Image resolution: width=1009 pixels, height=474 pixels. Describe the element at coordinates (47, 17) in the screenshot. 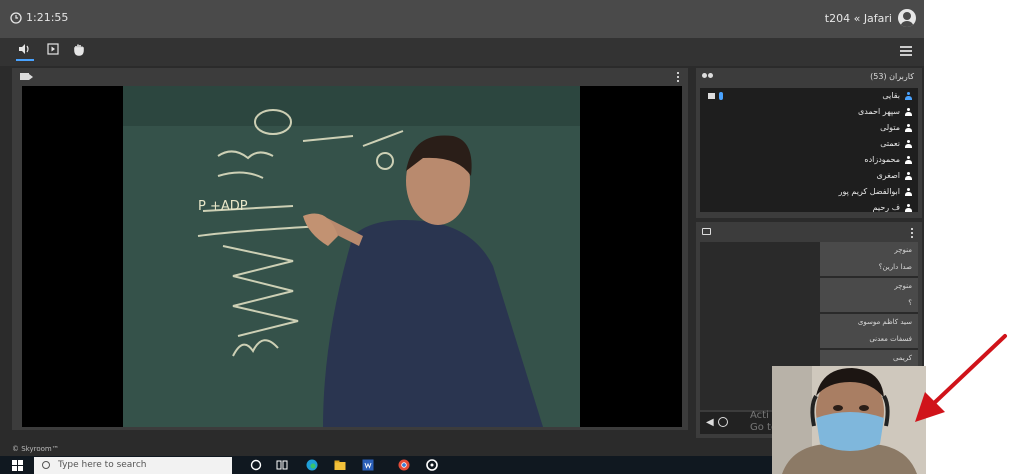

I see `timer-text: 1:21:55` at that location.